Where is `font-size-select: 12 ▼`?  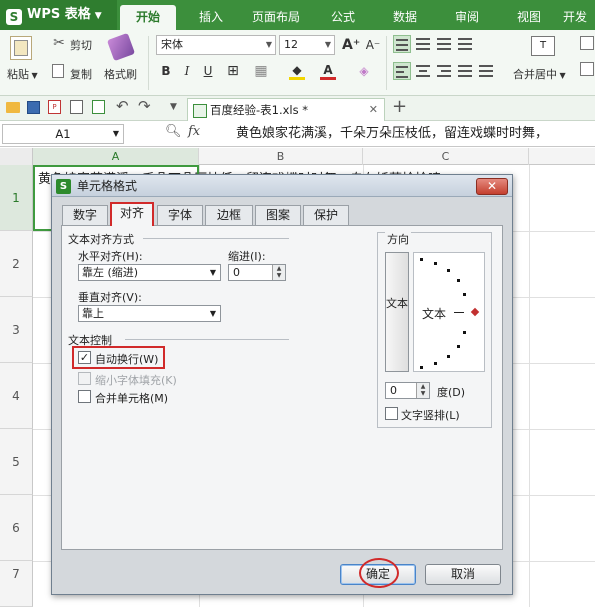
font-size-select: 12 ▼ is located at coordinates (307, 45).